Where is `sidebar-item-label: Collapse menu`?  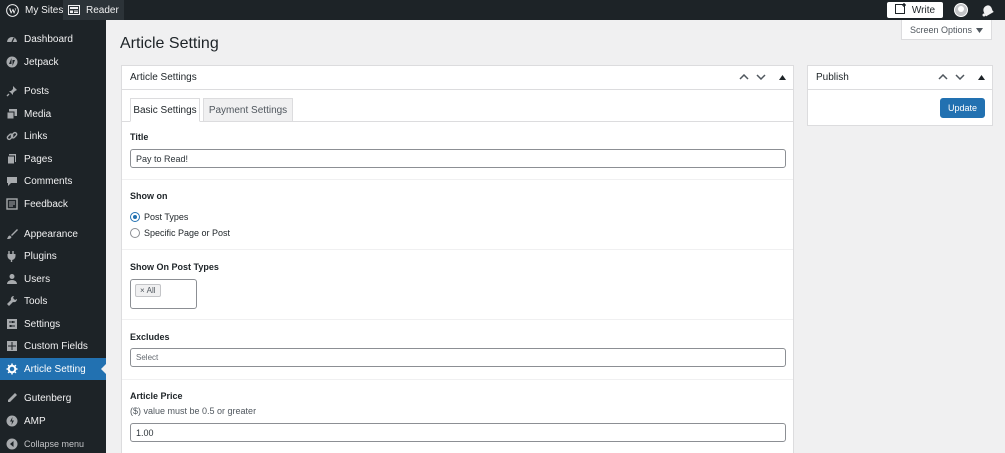
sidebar-item-label: Collapse menu is located at coordinates (54, 444).